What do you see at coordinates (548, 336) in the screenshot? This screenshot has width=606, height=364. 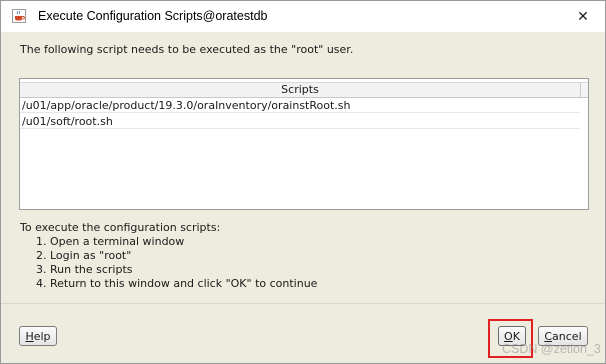 I see `cancel-mnemonic: C` at bounding box center [548, 336].